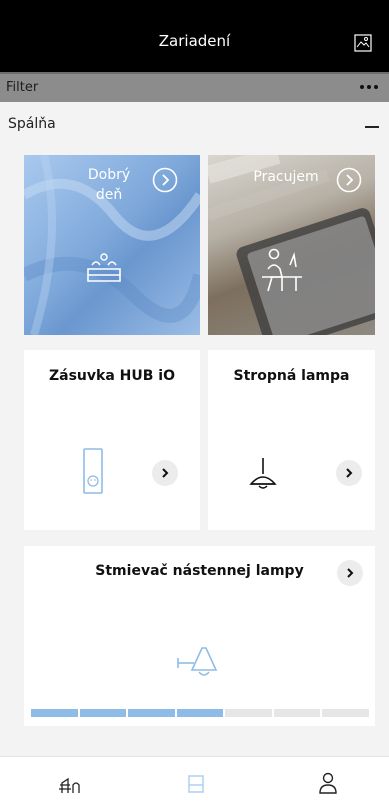  Describe the element at coordinates (71, 784) in the screenshot. I see `scene-icon` at that location.